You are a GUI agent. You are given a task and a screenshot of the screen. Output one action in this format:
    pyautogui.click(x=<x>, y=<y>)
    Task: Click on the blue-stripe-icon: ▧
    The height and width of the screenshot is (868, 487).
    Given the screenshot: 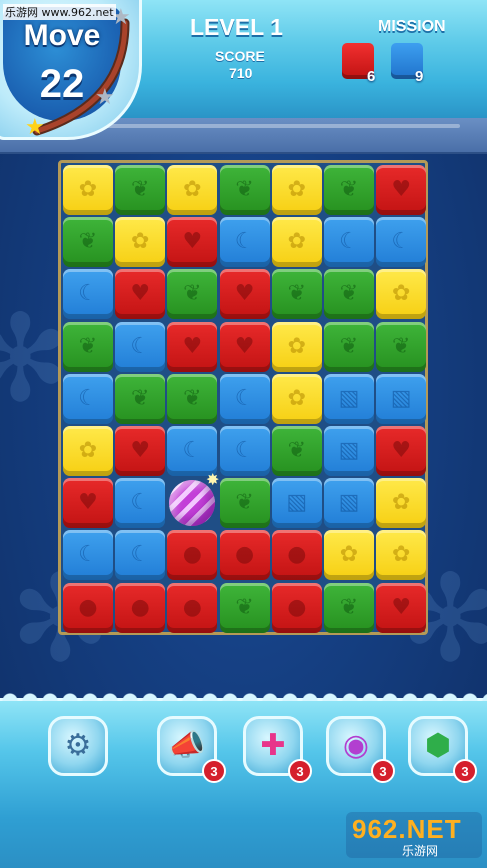 What is the action you would take?
    pyautogui.click(x=349, y=503)
    